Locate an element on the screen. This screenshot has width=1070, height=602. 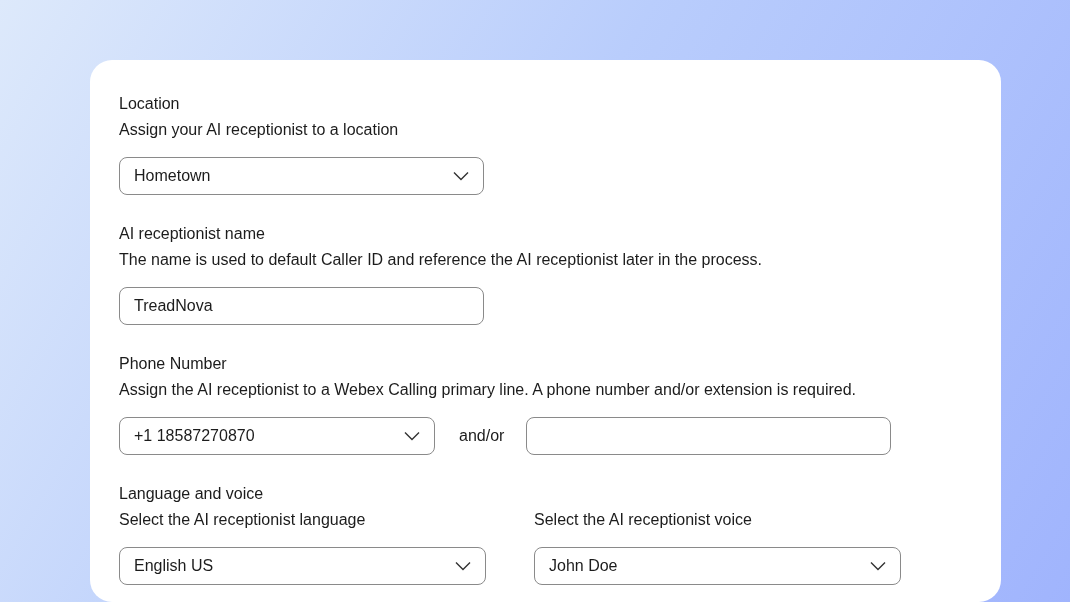
text-field: TreadNova is located at coordinates (301, 306).